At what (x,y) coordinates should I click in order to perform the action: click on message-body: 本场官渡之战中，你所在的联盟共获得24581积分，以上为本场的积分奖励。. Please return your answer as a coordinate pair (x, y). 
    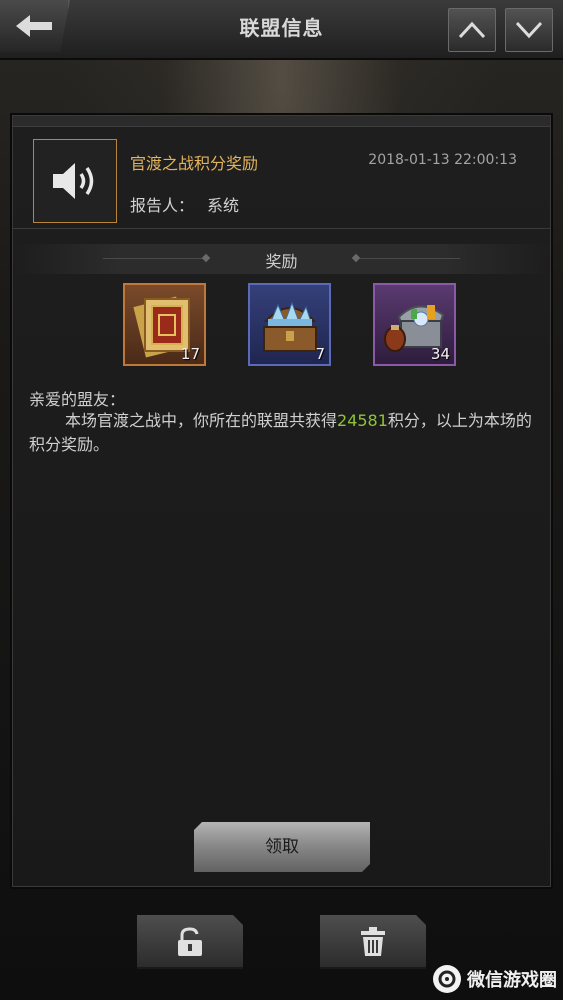
    Looking at the image, I should click on (284, 433).